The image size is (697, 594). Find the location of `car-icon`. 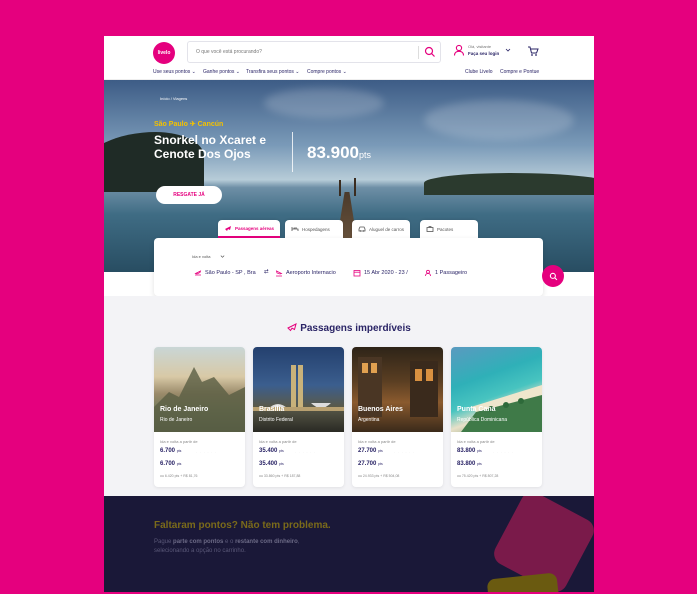

car-icon is located at coordinates (362, 229).